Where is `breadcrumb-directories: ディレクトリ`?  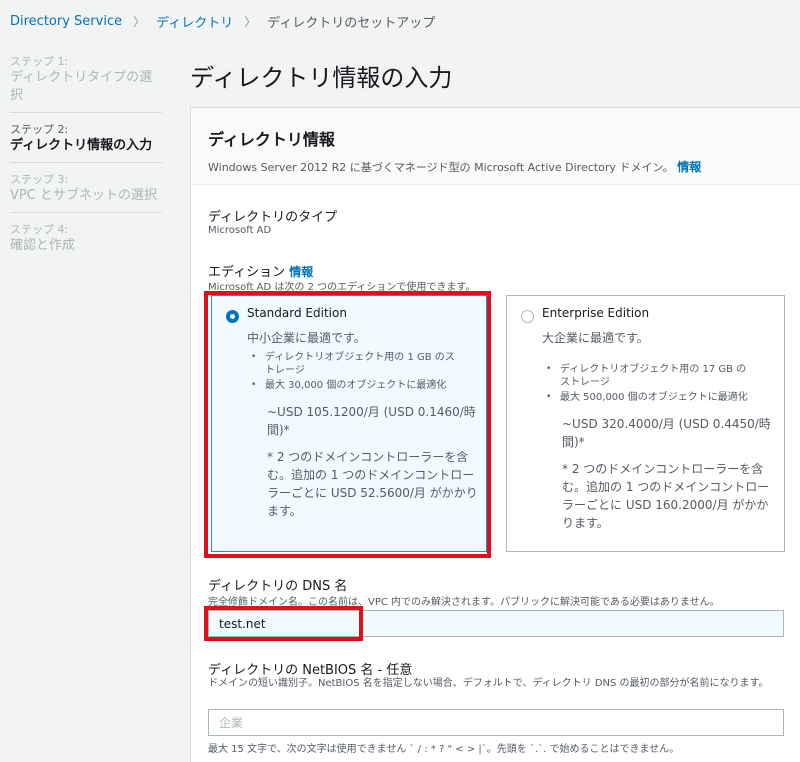 breadcrumb-directories: ディレクトリ is located at coordinates (194, 21).